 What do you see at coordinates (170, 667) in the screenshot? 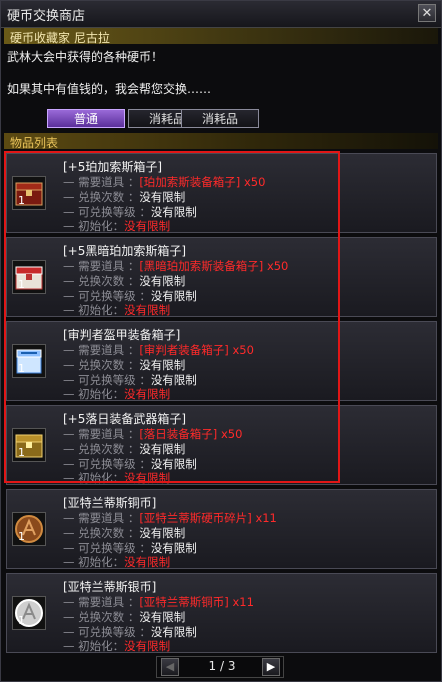
I see `prev-page-button: ◀` at bounding box center [170, 667].